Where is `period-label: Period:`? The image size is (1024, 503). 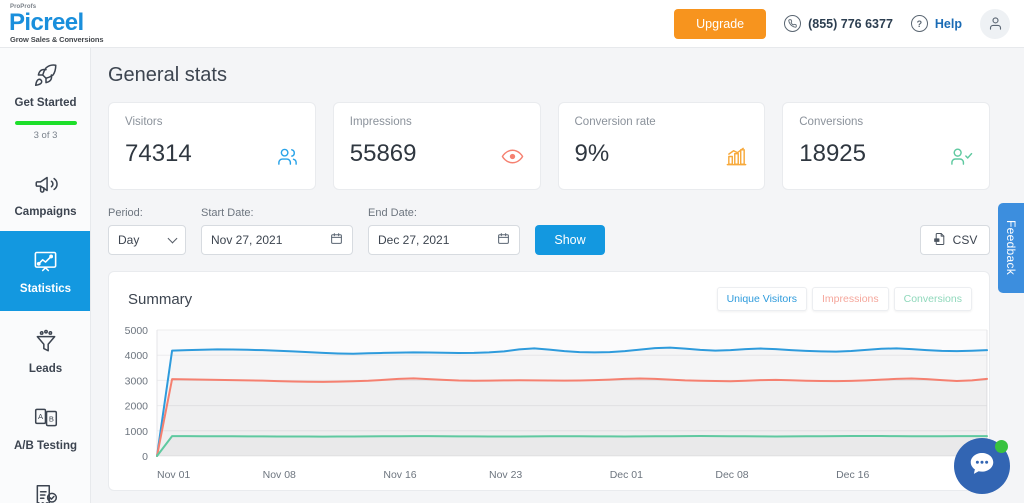
period-label: Period: is located at coordinates (125, 213).